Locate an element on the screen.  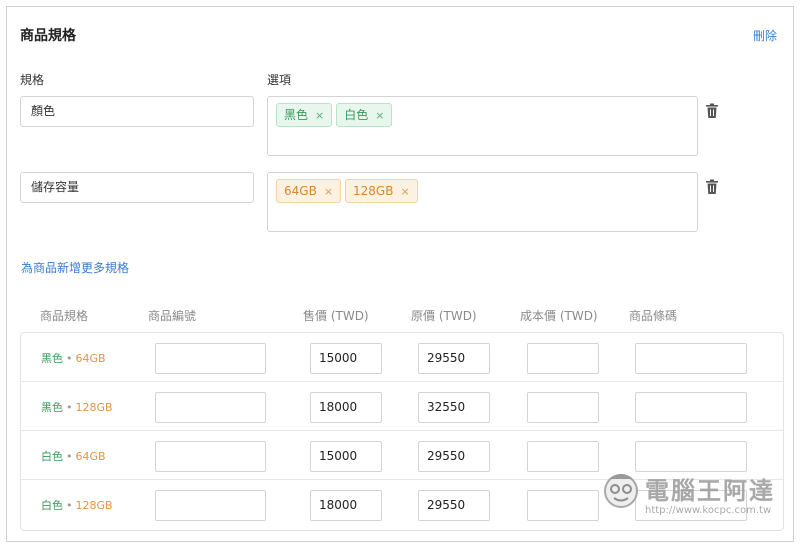
table-header: 商品條碼 is located at coordinates (653, 316).